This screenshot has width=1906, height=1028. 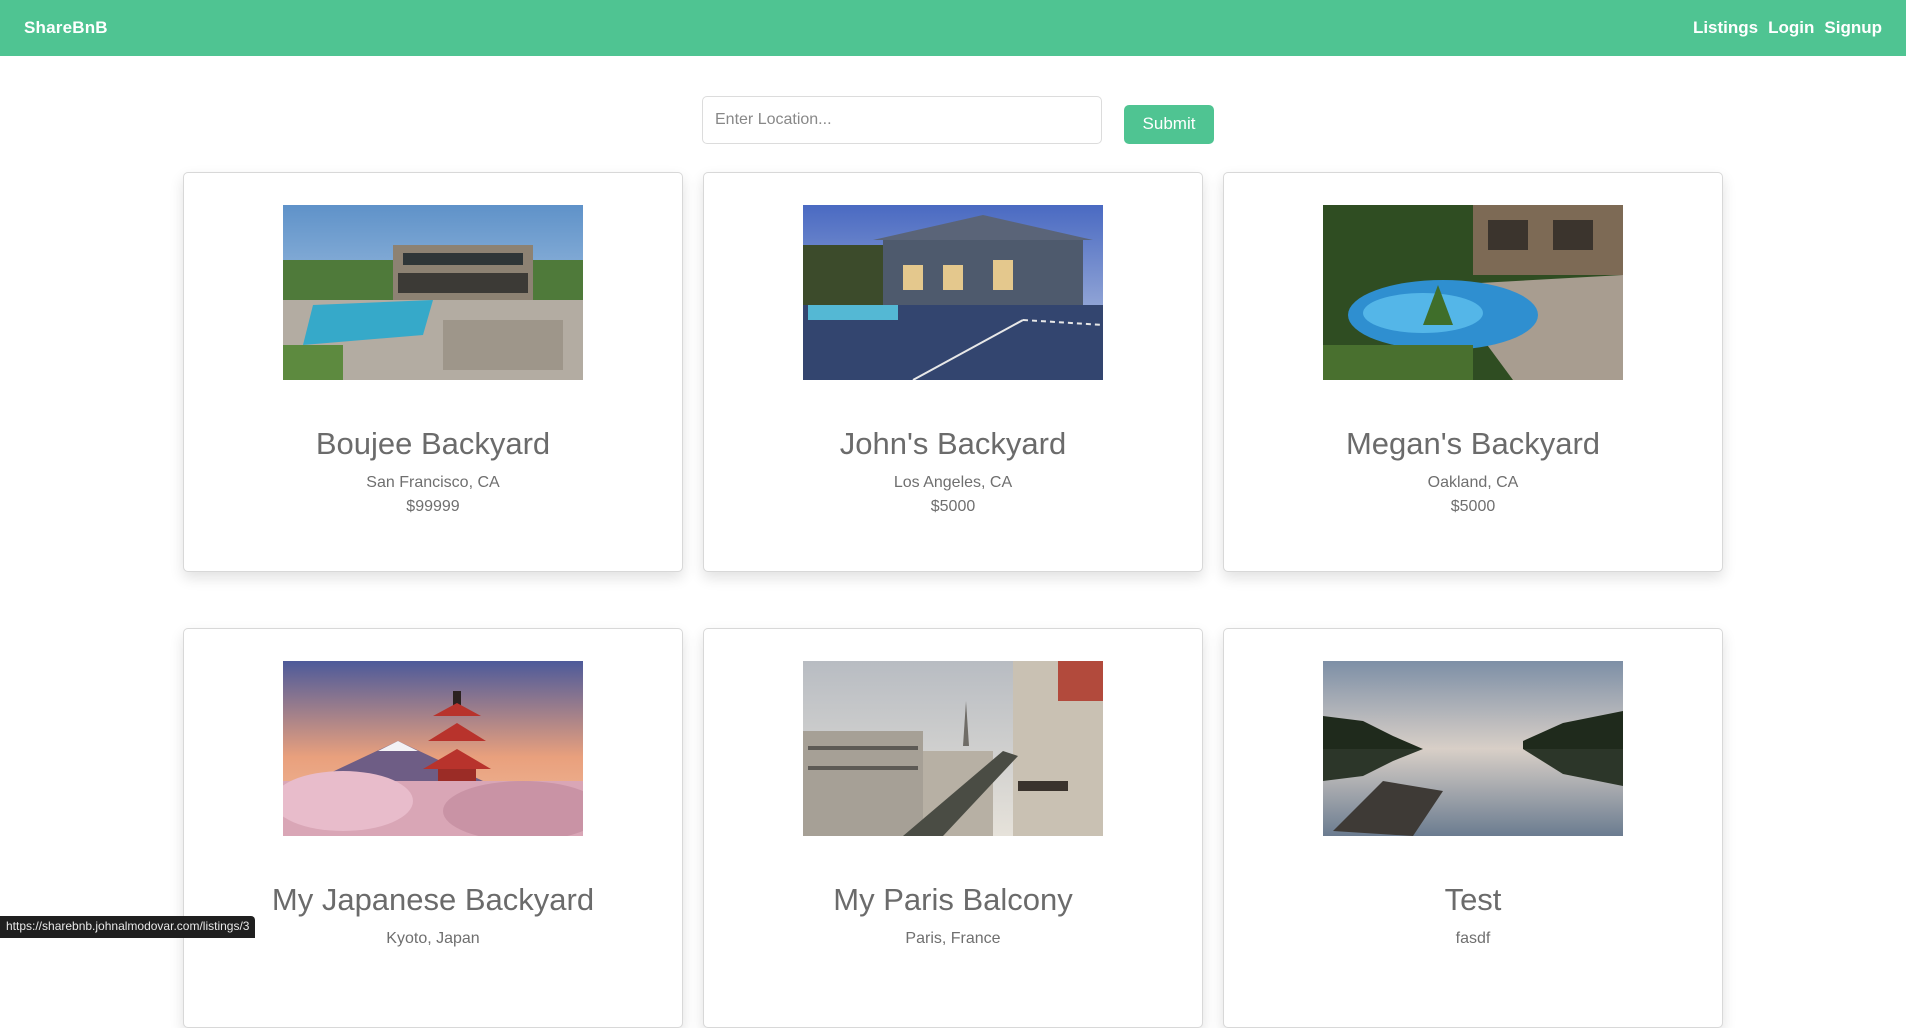 I want to click on listing-location: Oakland, CA, so click(x=1473, y=482).